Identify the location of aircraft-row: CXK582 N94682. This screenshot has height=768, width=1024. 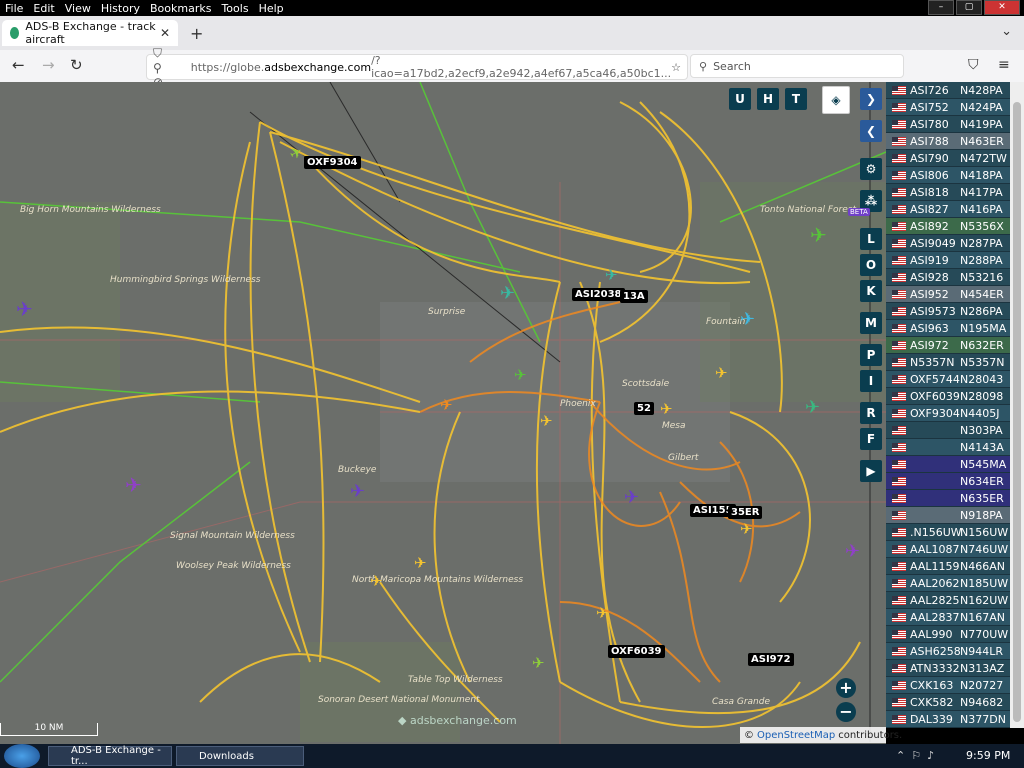
(948, 702).